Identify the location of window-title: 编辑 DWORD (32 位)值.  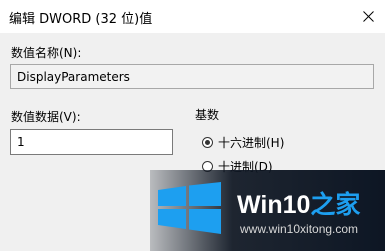
(81, 19).